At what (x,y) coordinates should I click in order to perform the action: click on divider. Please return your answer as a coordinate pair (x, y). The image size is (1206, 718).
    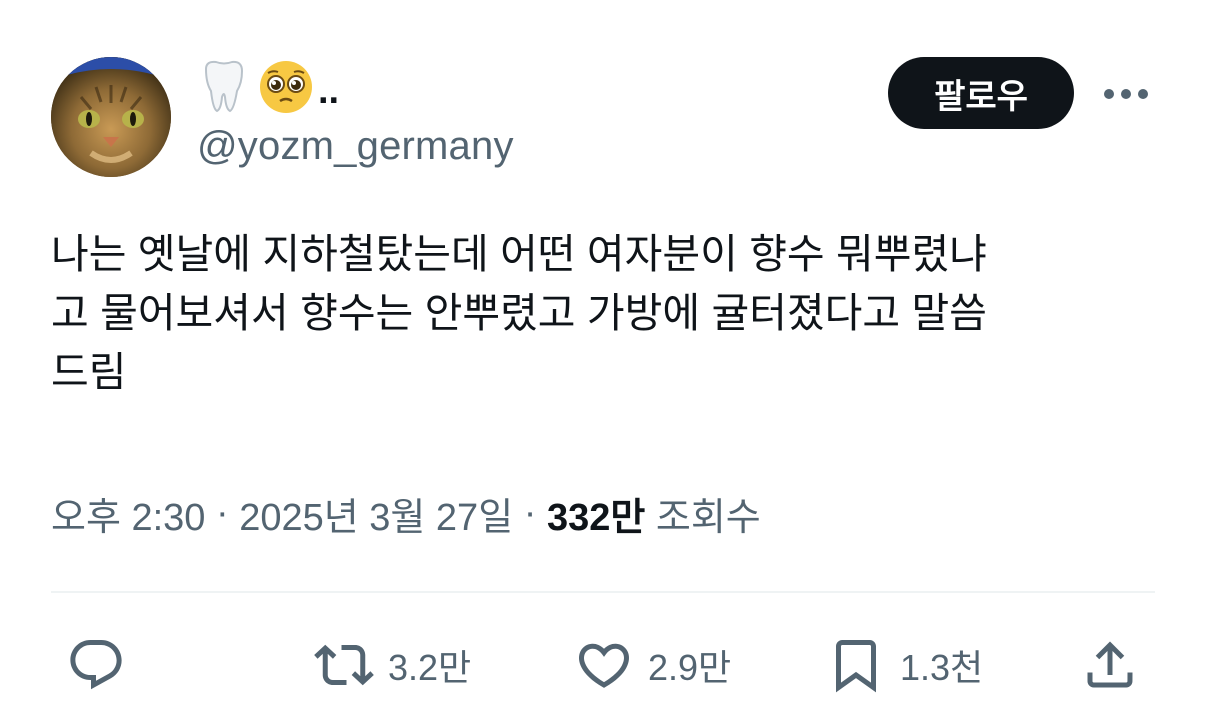
    Looking at the image, I should click on (603, 592).